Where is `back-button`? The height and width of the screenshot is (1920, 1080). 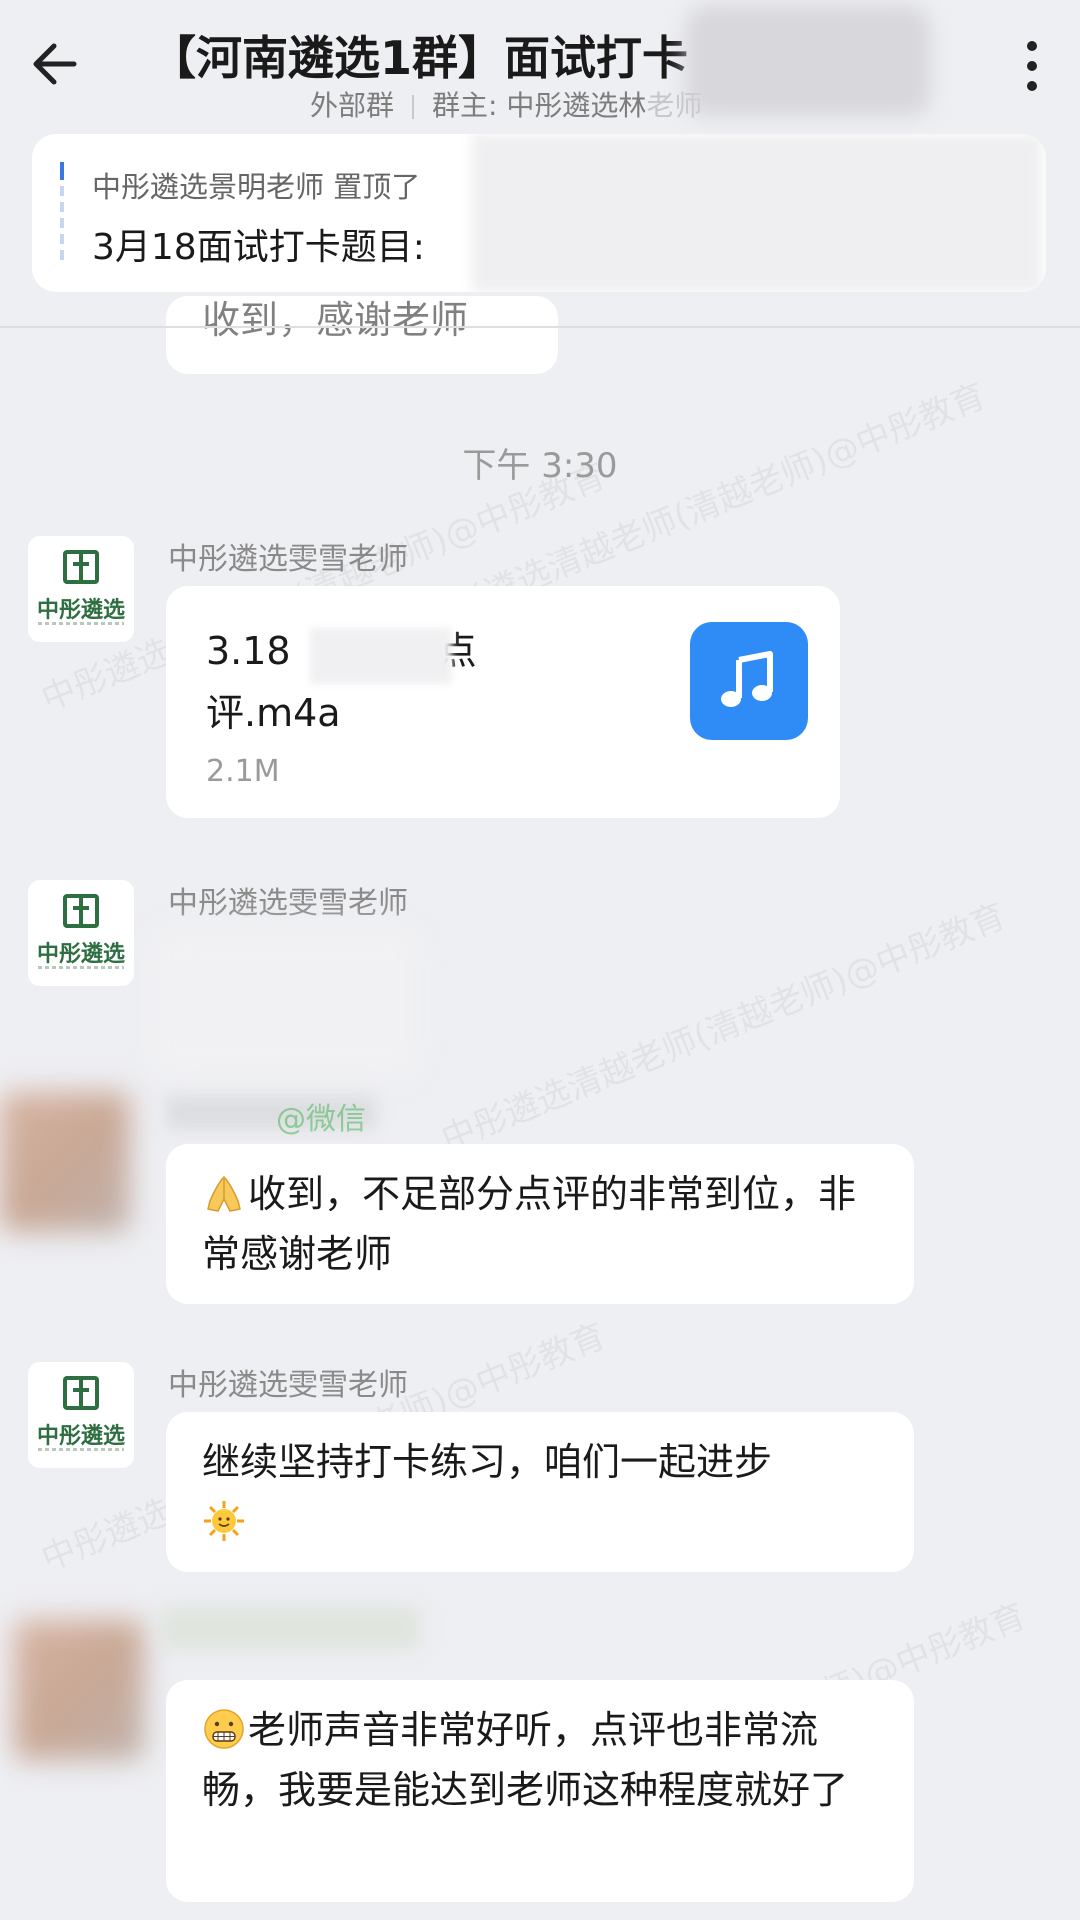 back-button is located at coordinates (60, 64).